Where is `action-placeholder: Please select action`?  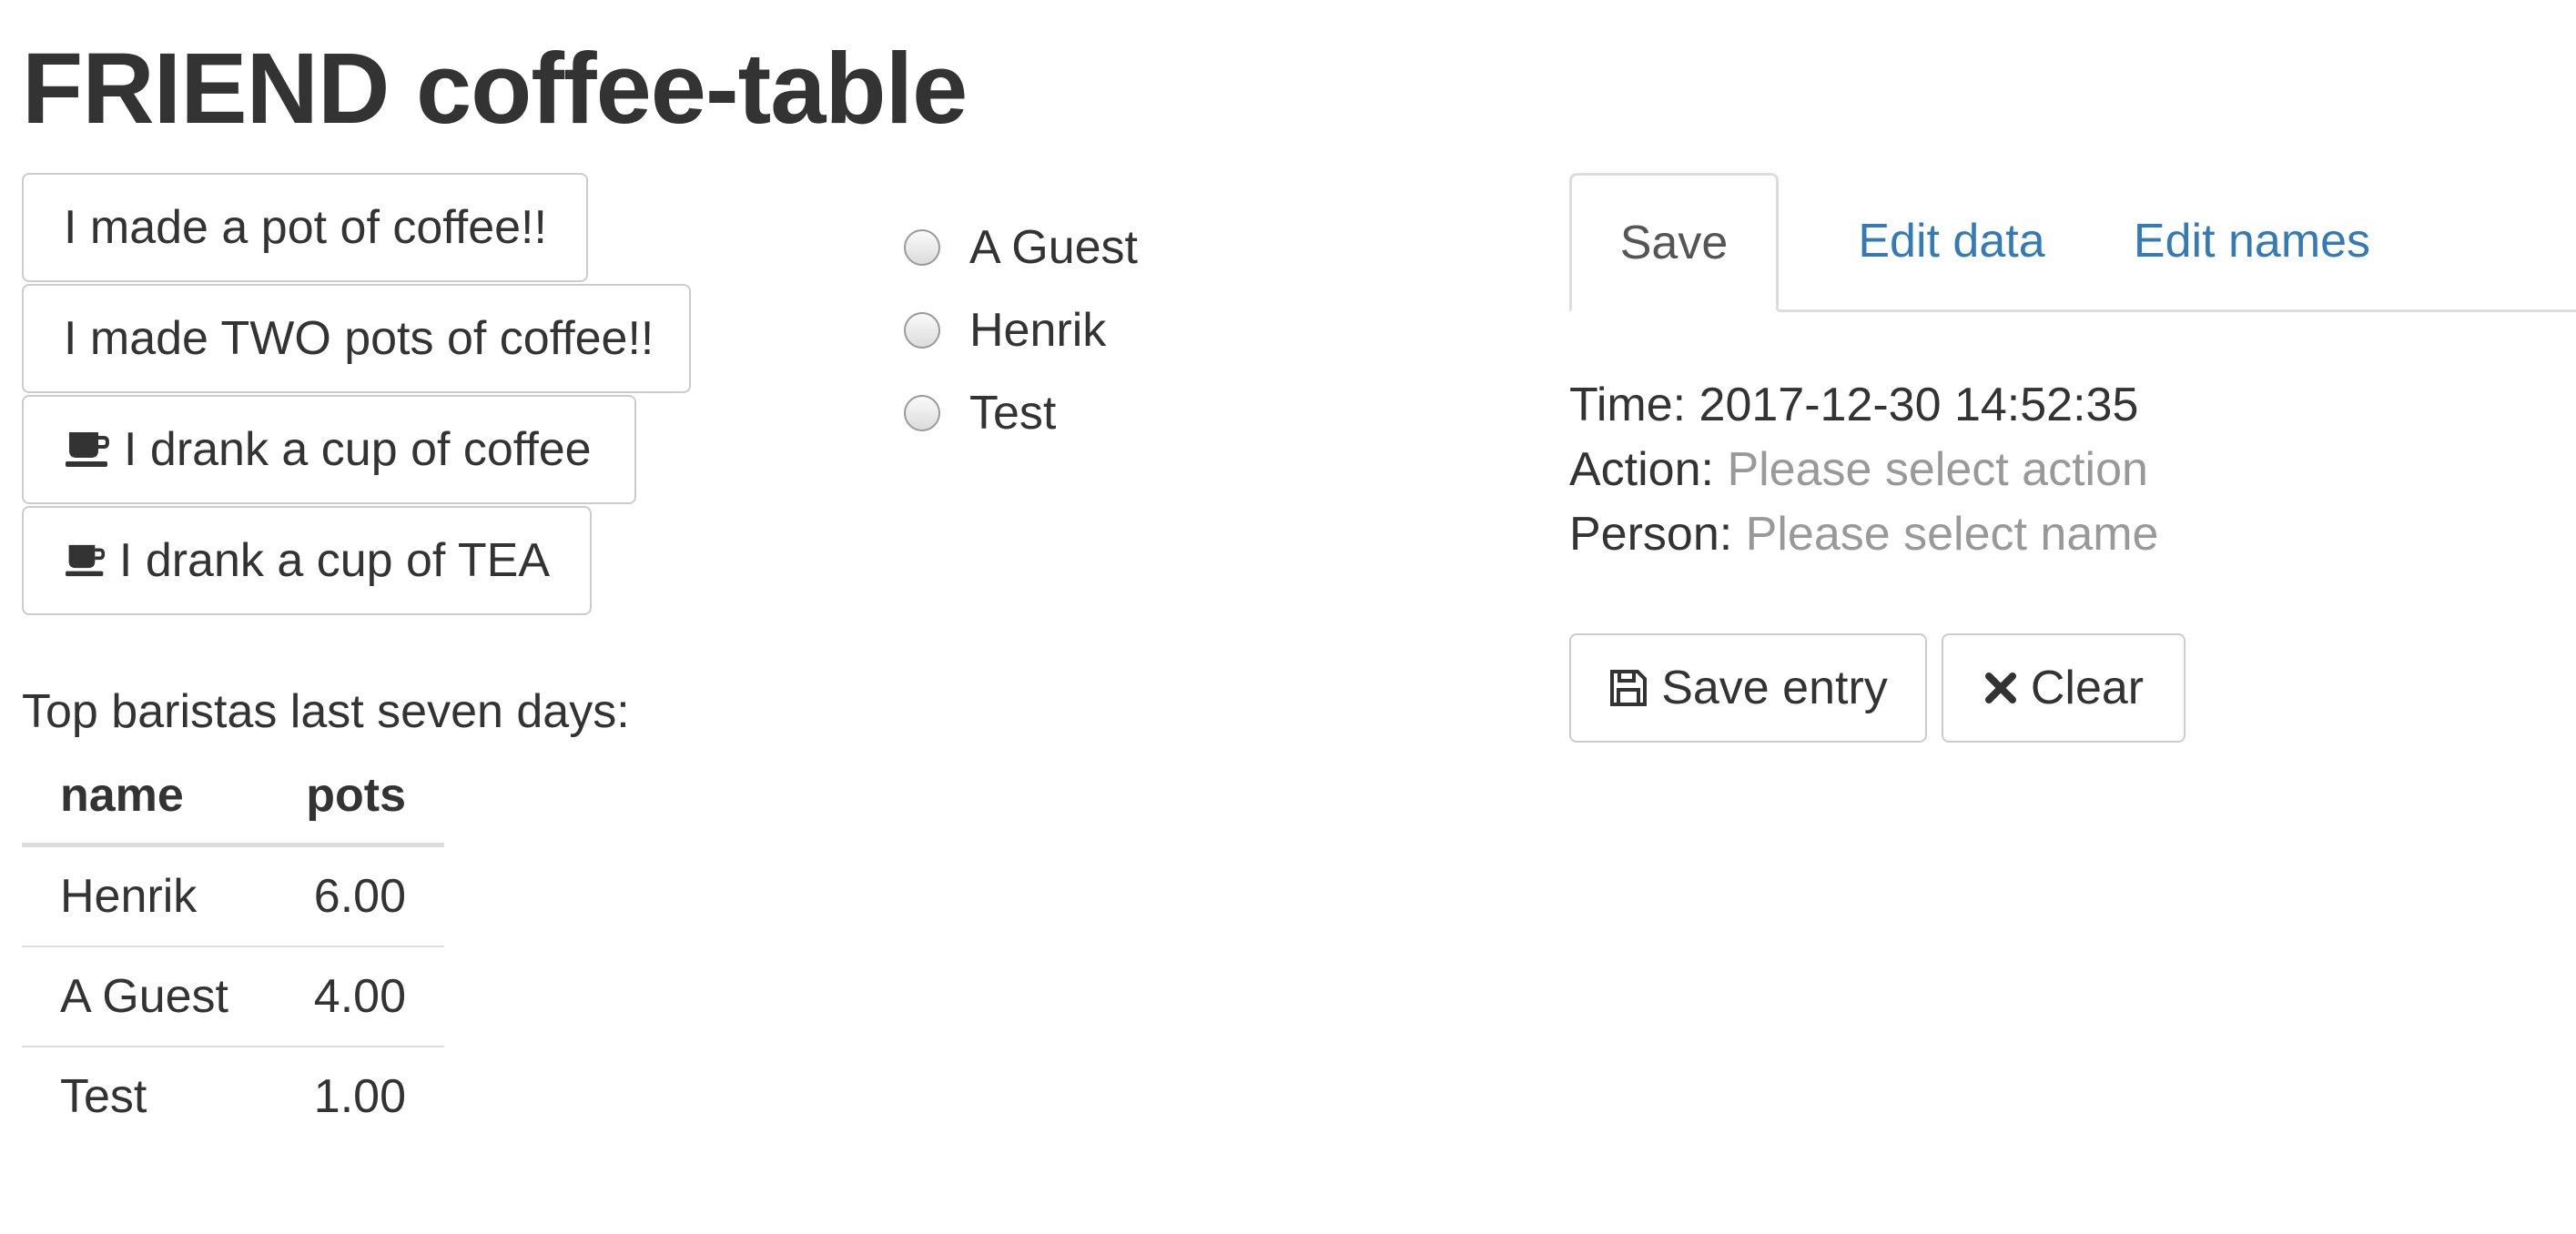
action-placeholder: Please select action is located at coordinates (1937, 469).